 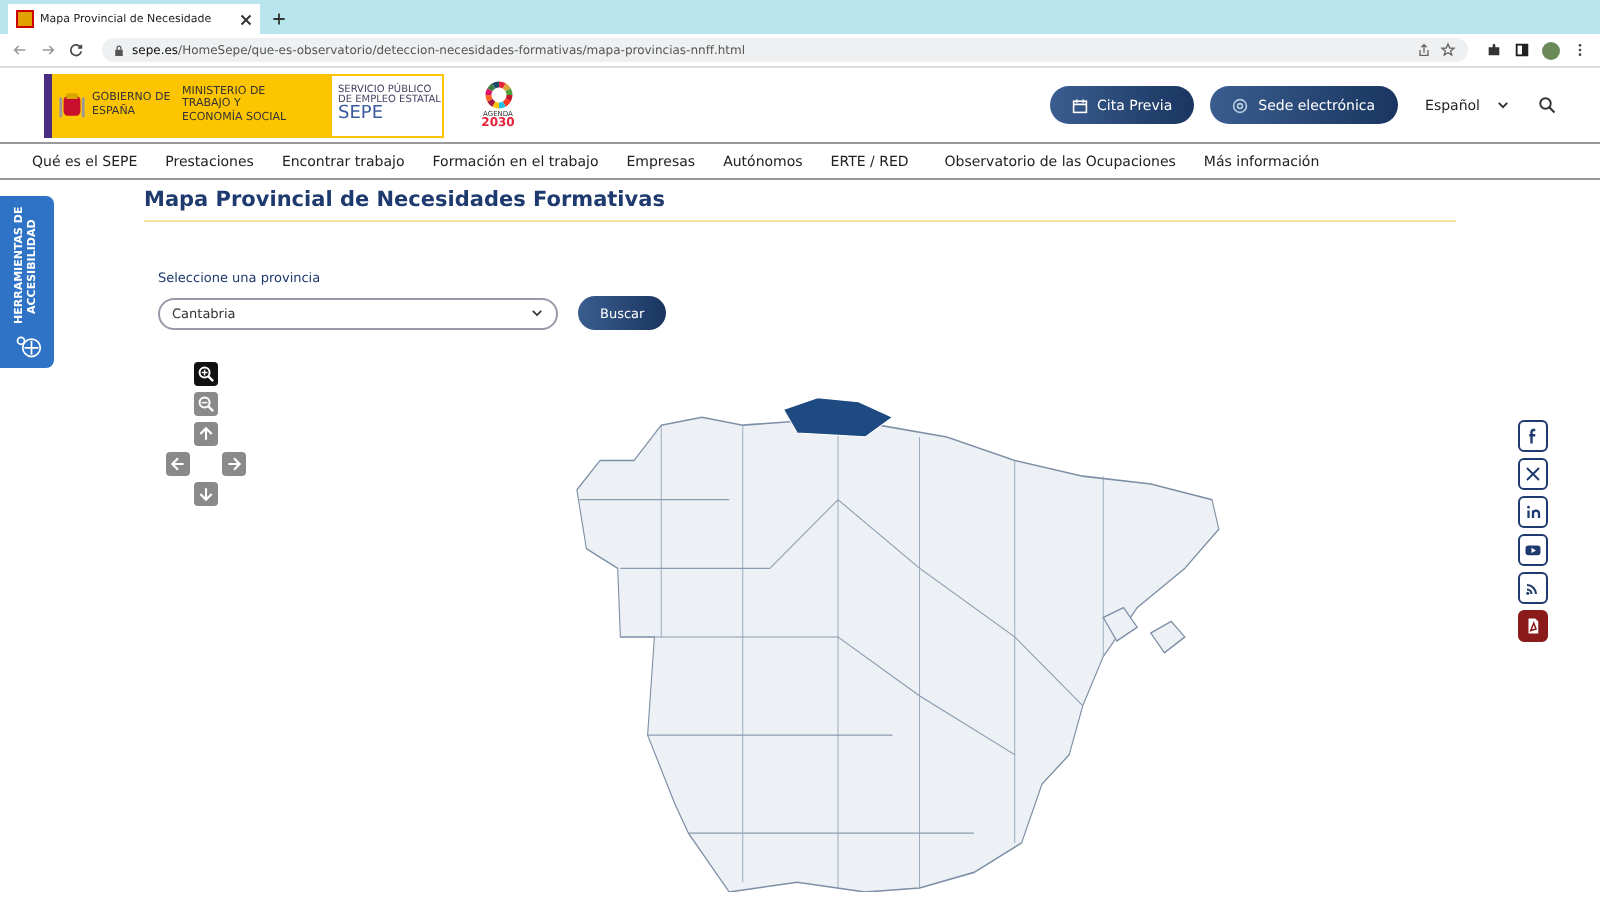 What do you see at coordinates (76, 50) in the screenshot?
I see `reload-icon` at bounding box center [76, 50].